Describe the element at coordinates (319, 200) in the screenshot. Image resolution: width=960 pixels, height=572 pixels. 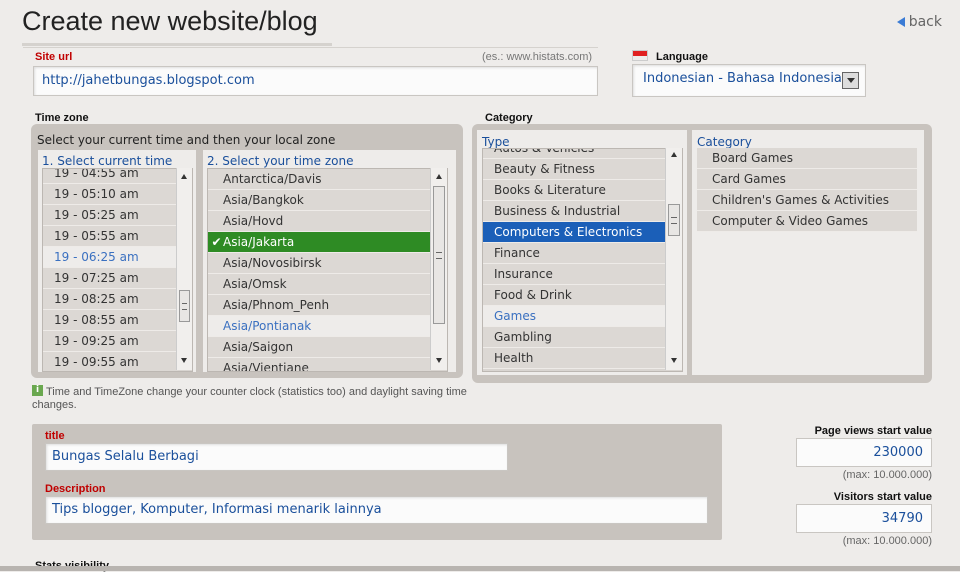
I see `zone-option: Asia/Bangkok` at that location.